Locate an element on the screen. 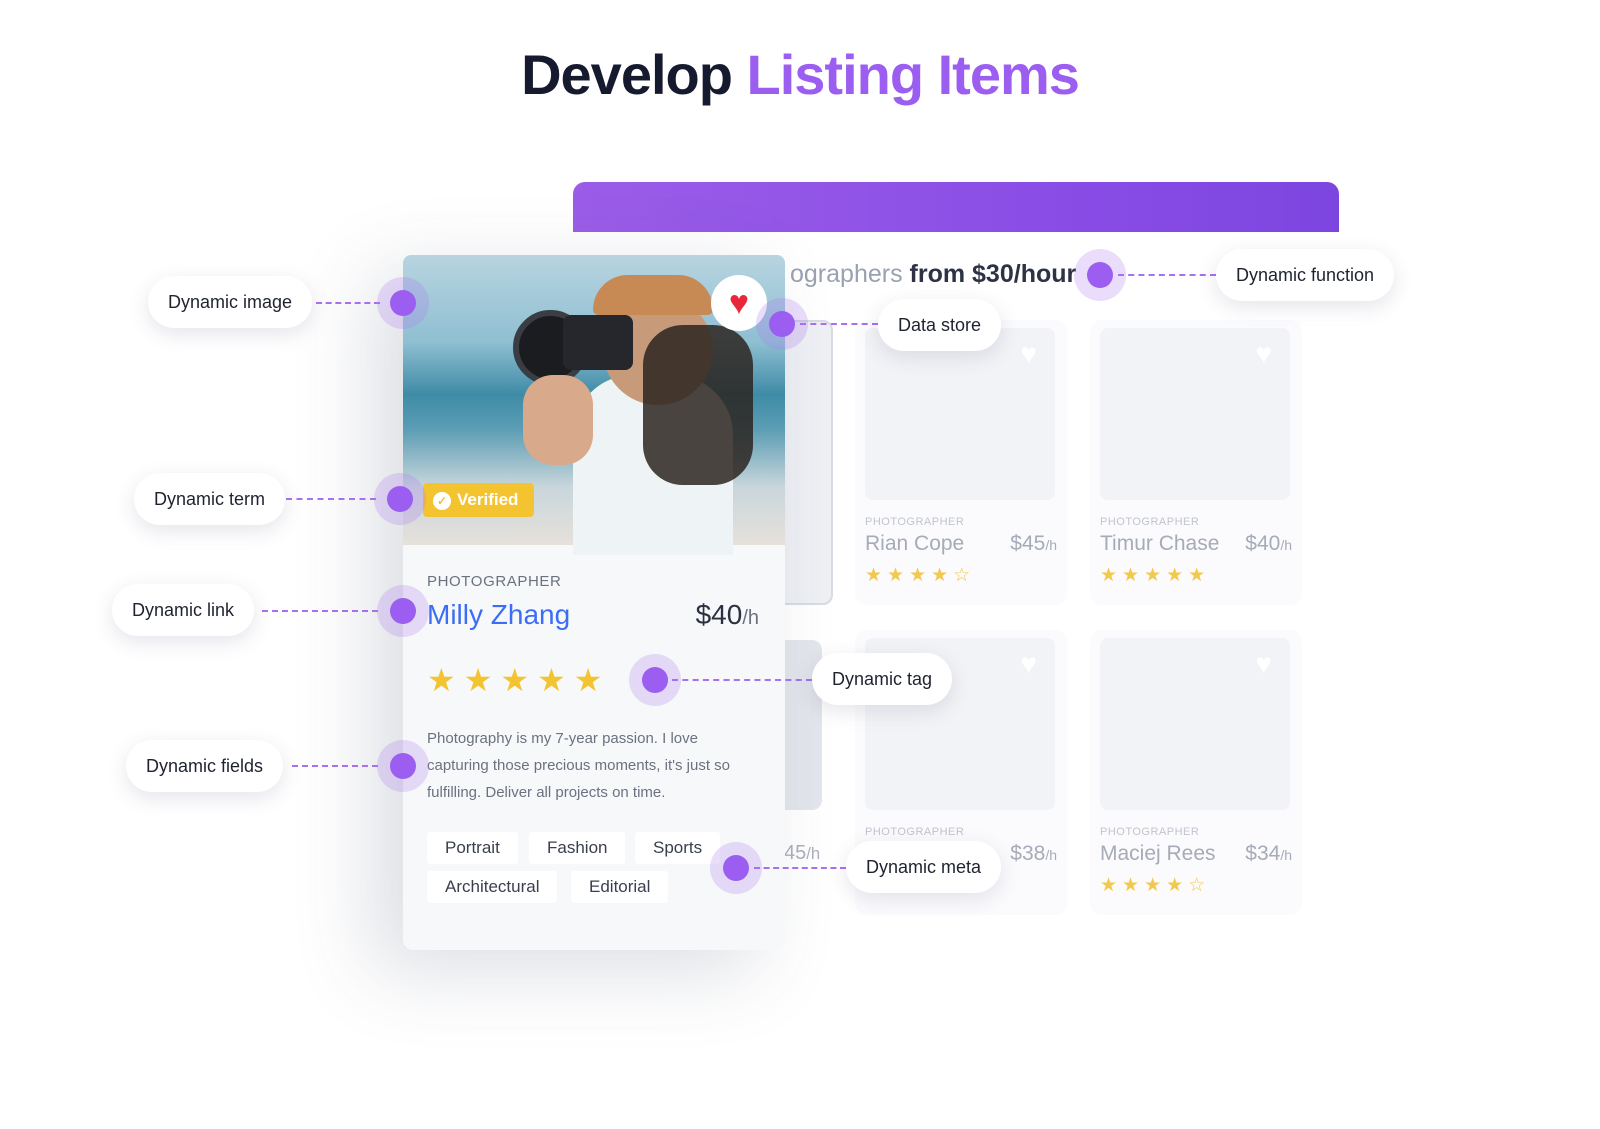 The image size is (1600, 1129). card-price: $34/h is located at coordinates (1268, 853).